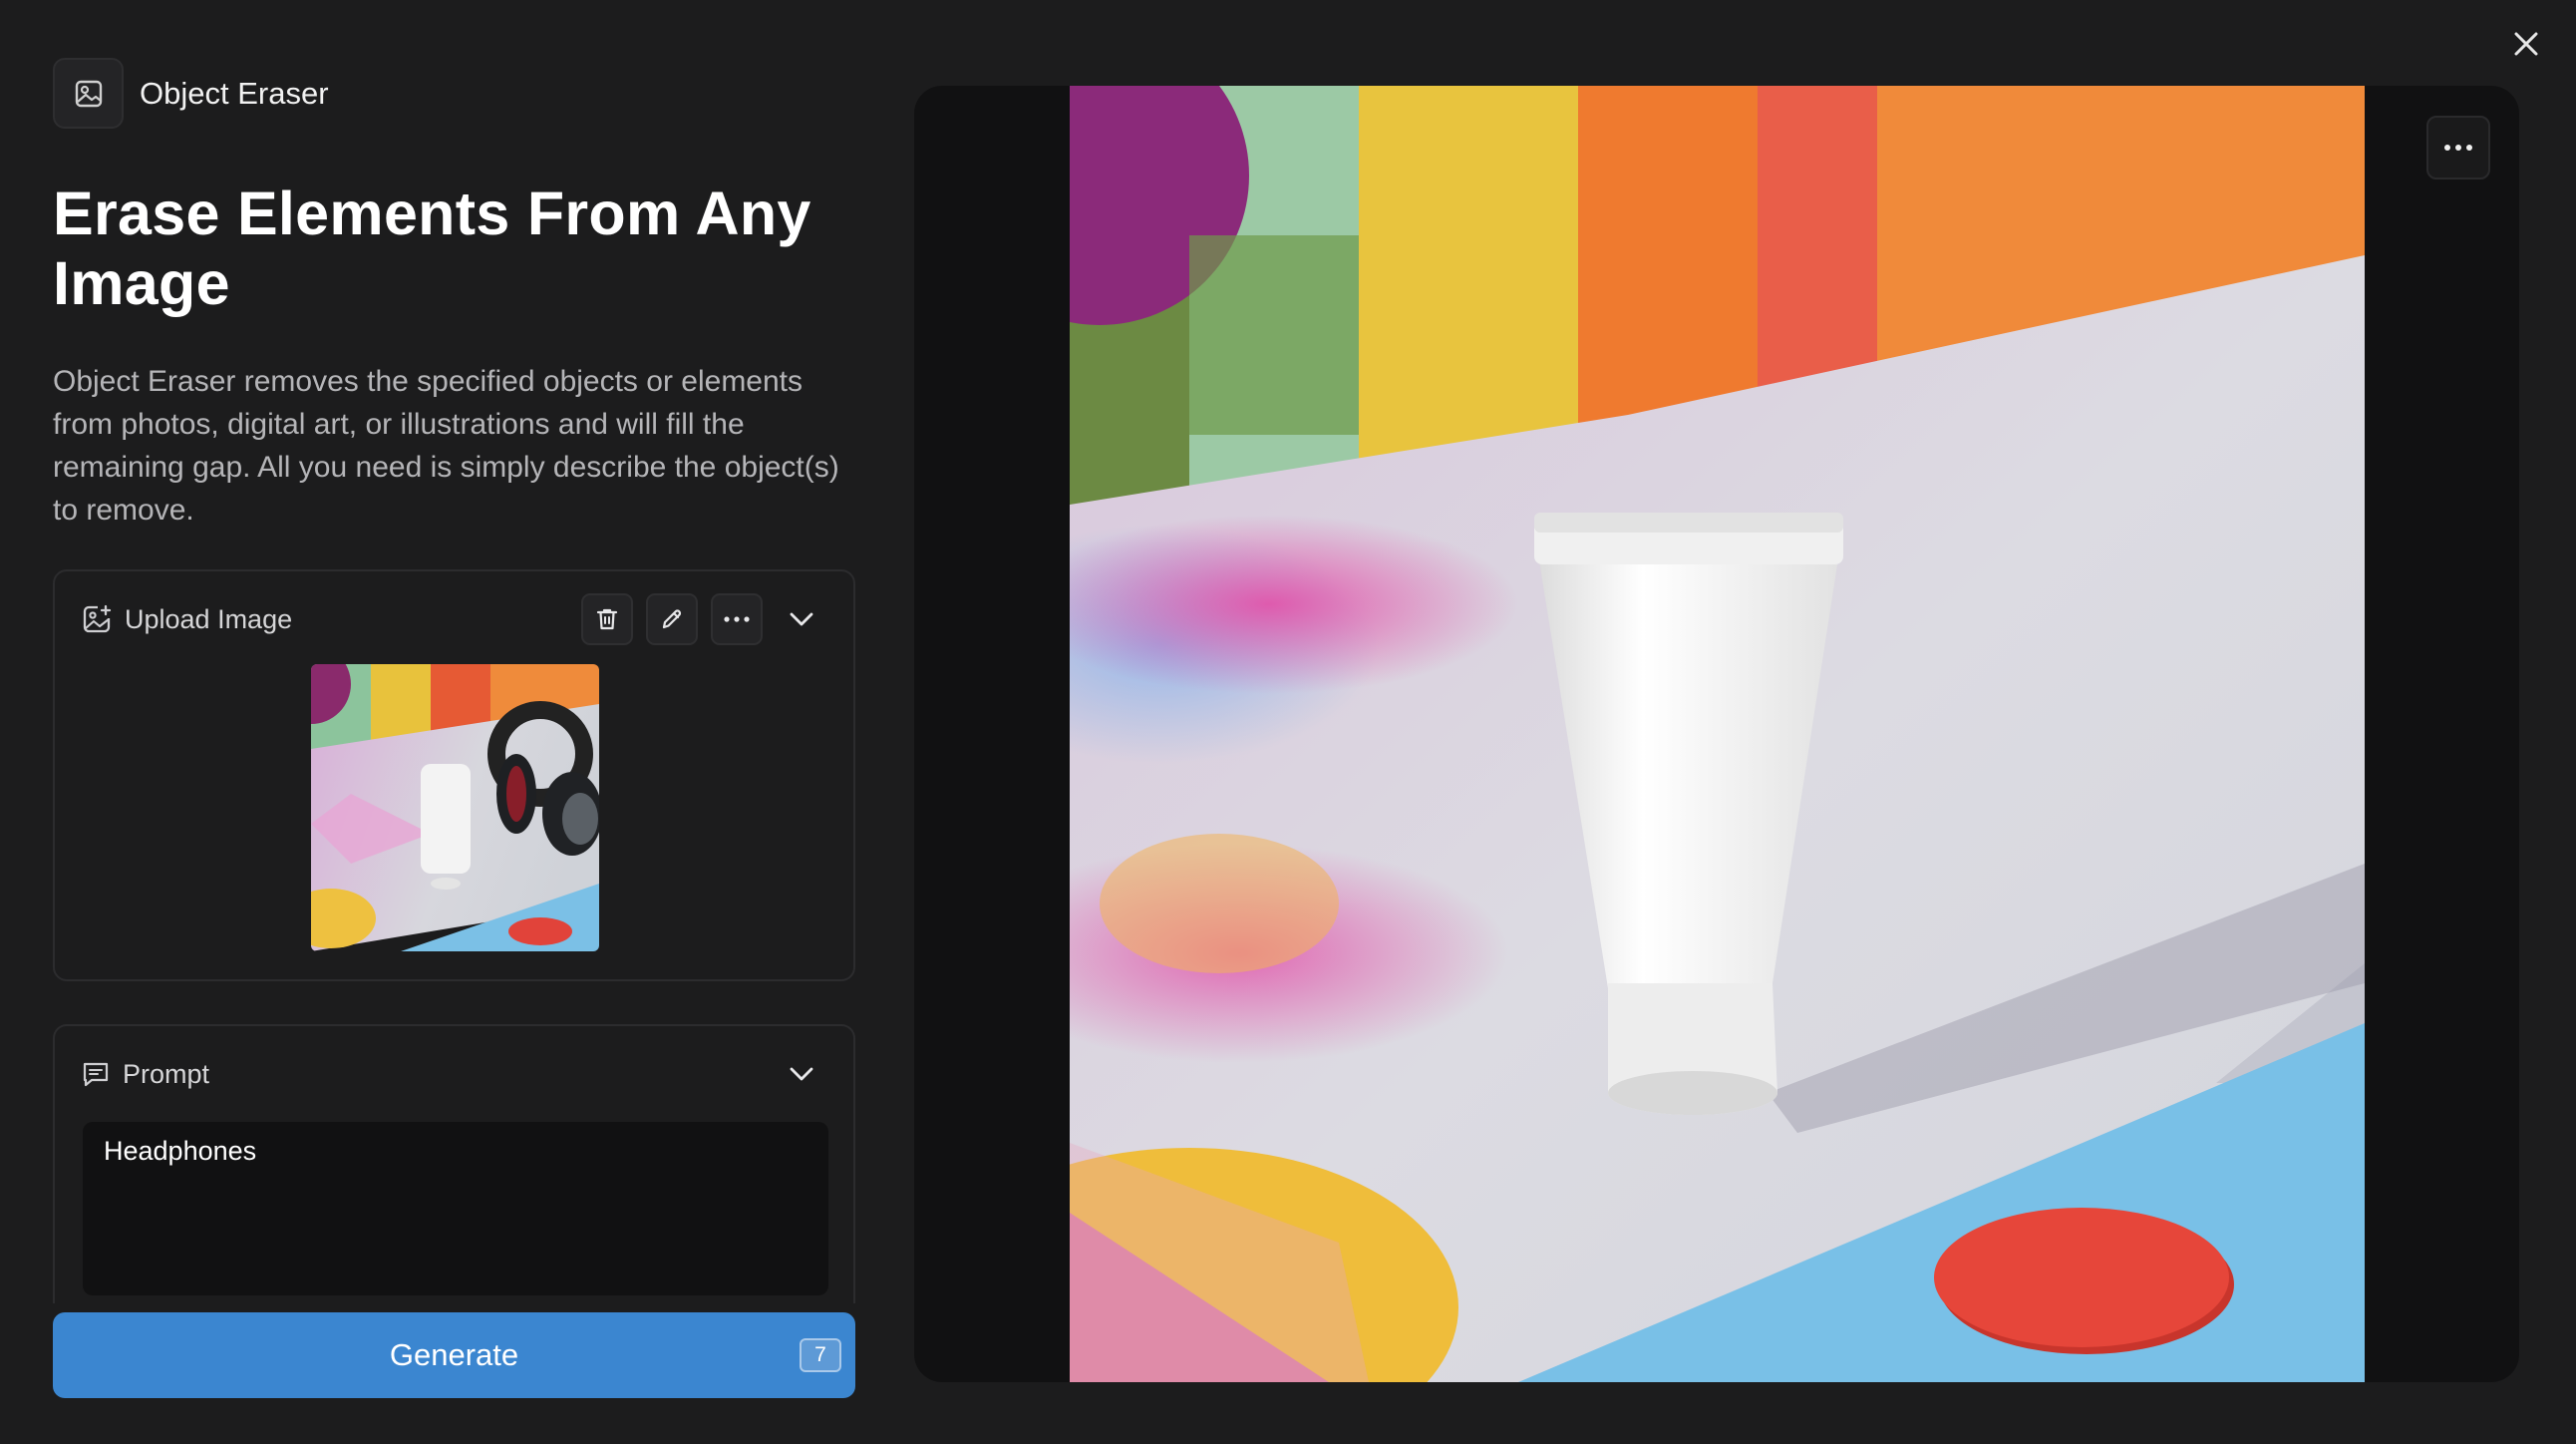  I want to click on upload-card-header: Upload Image, so click(454, 619).